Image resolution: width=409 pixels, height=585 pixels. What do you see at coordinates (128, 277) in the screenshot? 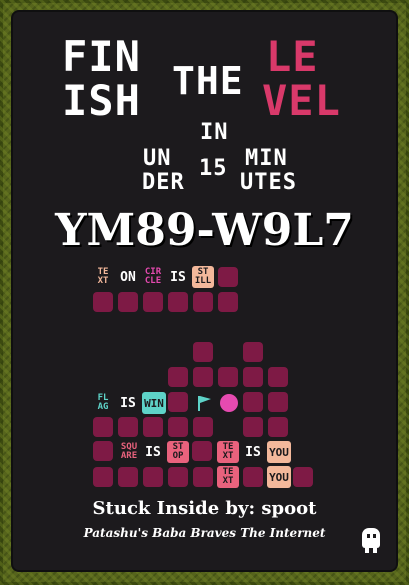
I see `word-on: ON` at bounding box center [128, 277].